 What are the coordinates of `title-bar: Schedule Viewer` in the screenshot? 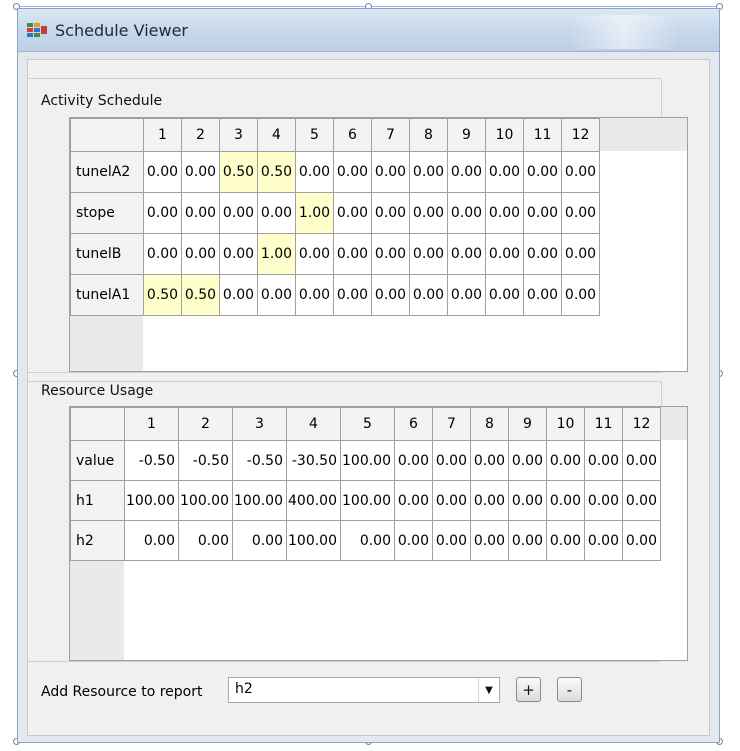 It's located at (368, 30).